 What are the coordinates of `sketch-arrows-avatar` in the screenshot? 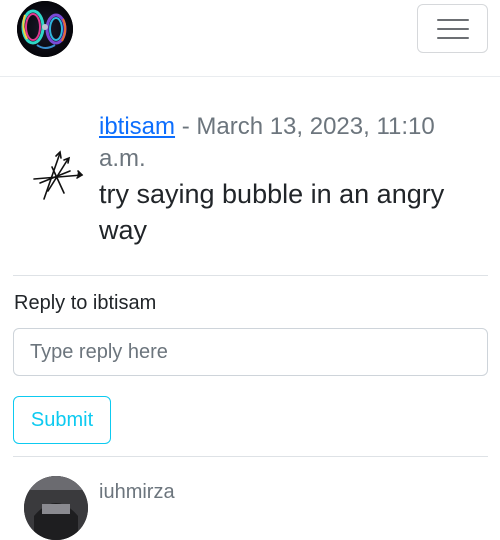 It's located at (58, 177).